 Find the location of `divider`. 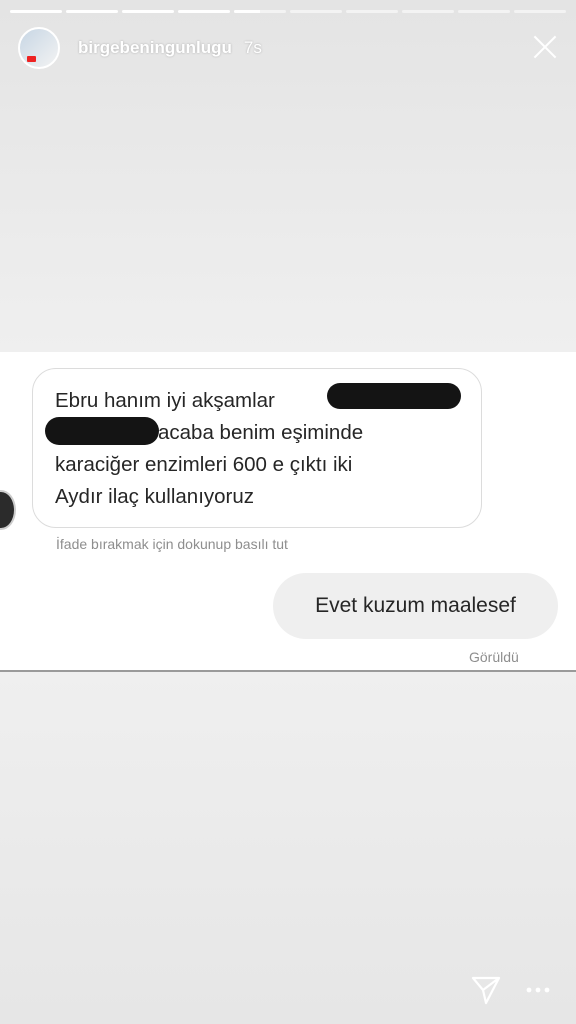

divider is located at coordinates (288, 671).